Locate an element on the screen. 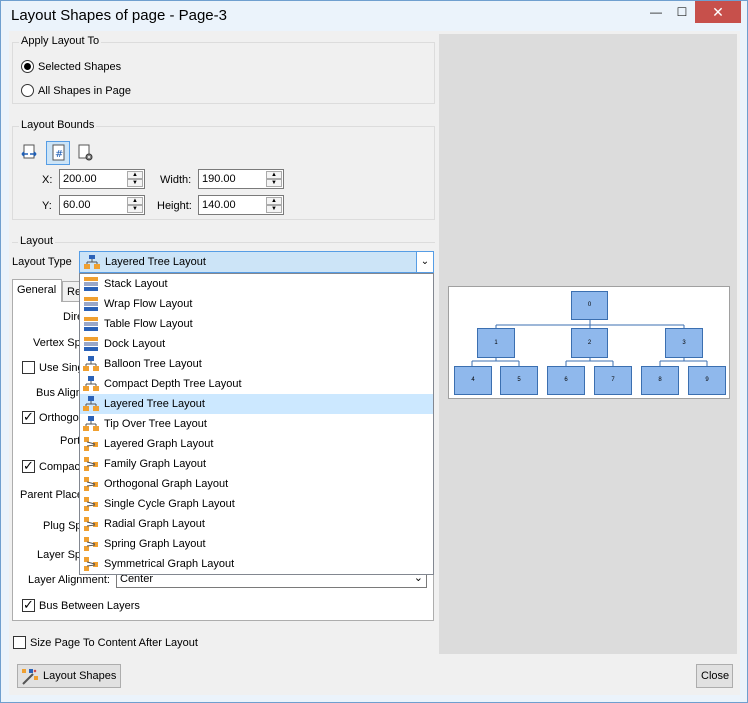 The height and width of the screenshot is (703, 748). close-button: Close is located at coordinates (714, 676).